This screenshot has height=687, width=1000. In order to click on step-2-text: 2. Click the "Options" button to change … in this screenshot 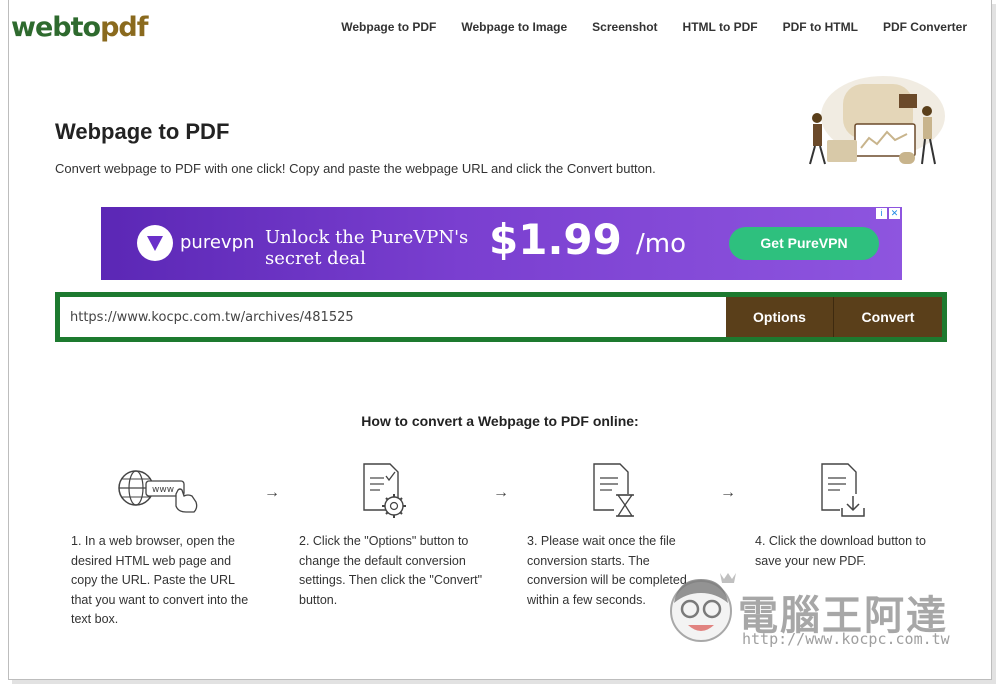, I will do `click(391, 570)`.